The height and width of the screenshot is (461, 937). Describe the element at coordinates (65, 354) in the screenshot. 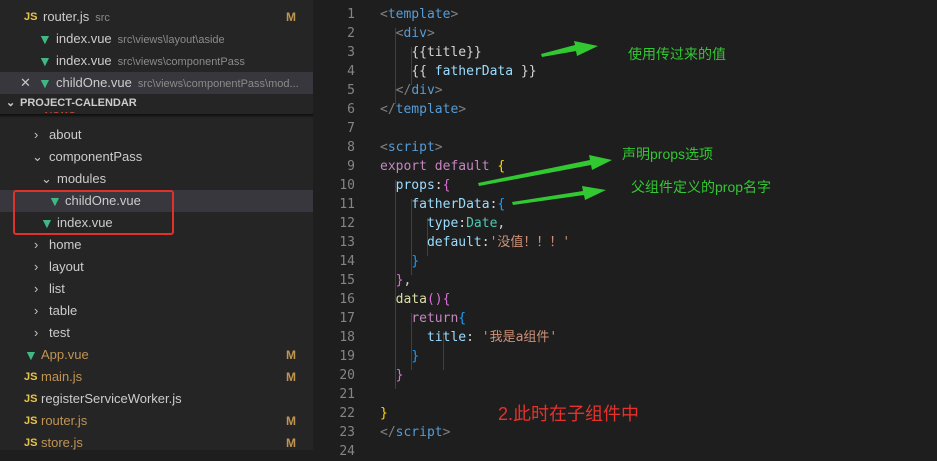

I see `file-label: App.vue` at that location.